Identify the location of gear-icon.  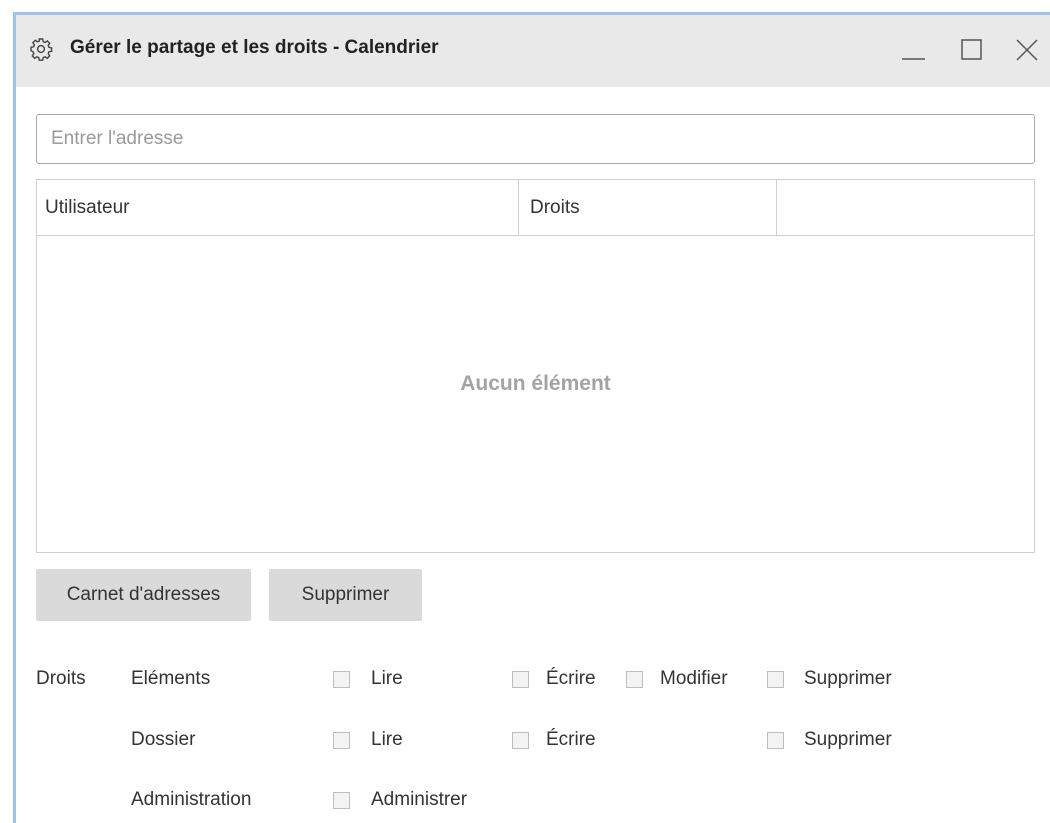
(41, 49).